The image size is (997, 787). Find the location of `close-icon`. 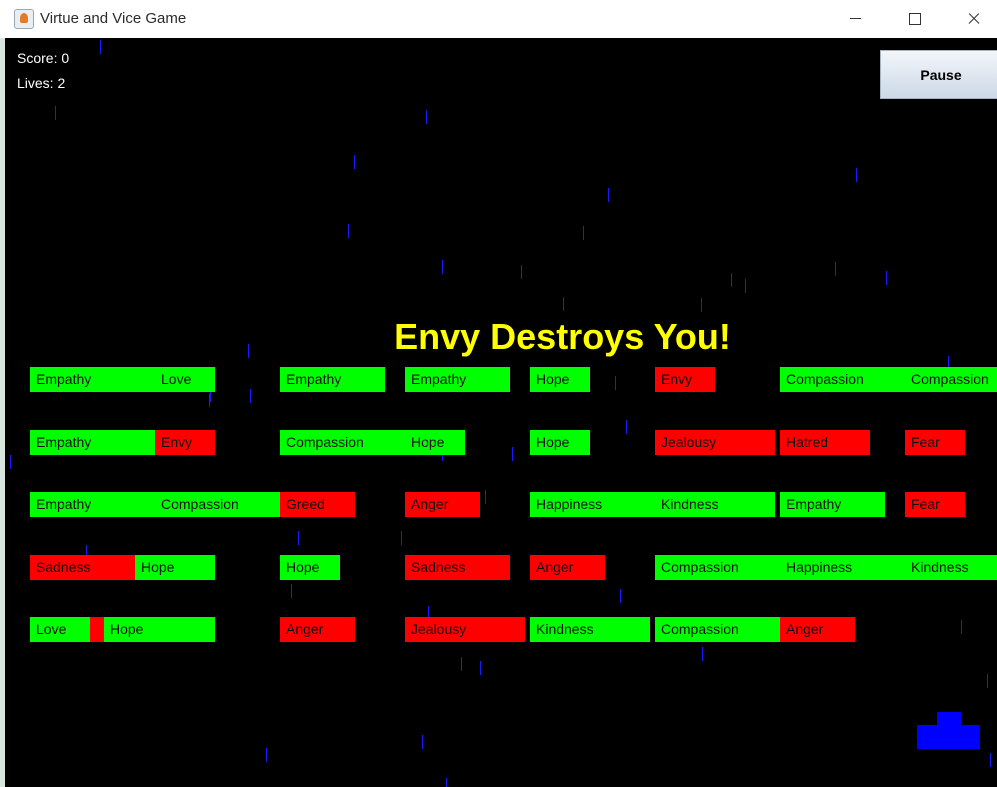

close-icon is located at coordinates (970, 19).